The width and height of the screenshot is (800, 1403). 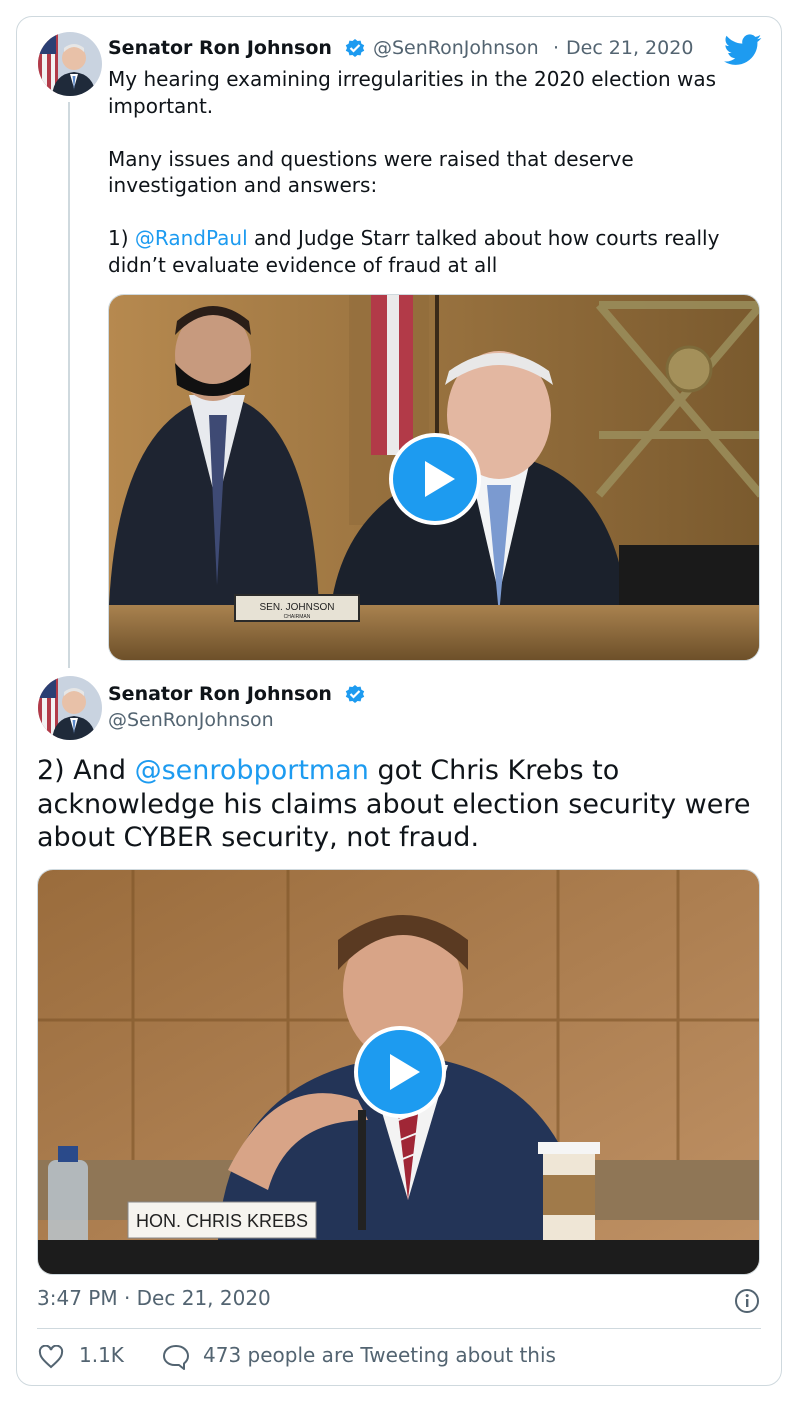 What do you see at coordinates (176, 1357) in the screenshot?
I see `speech-bubble-icon` at bounding box center [176, 1357].